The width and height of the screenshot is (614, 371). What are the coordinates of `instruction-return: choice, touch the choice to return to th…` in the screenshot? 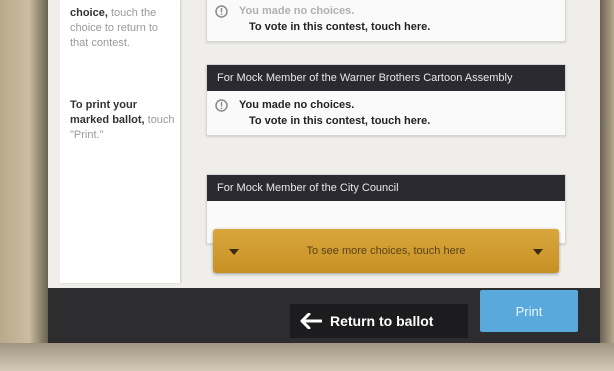 It's located at (122, 28).